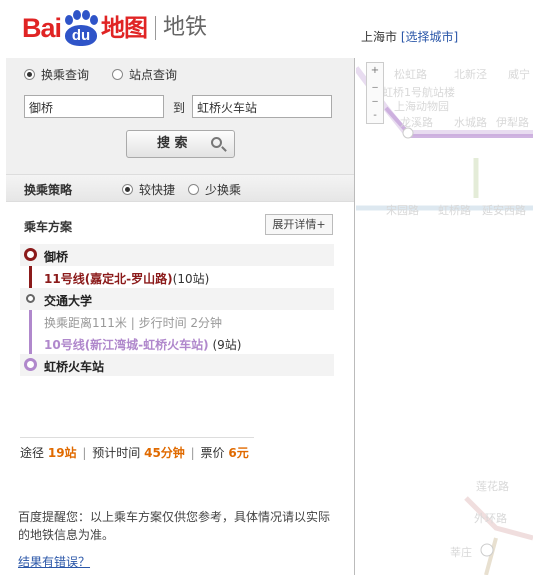 The height and width of the screenshot is (575, 533). What do you see at coordinates (94, 106) in the screenshot?
I see `from-input: 御桥` at bounding box center [94, 106].